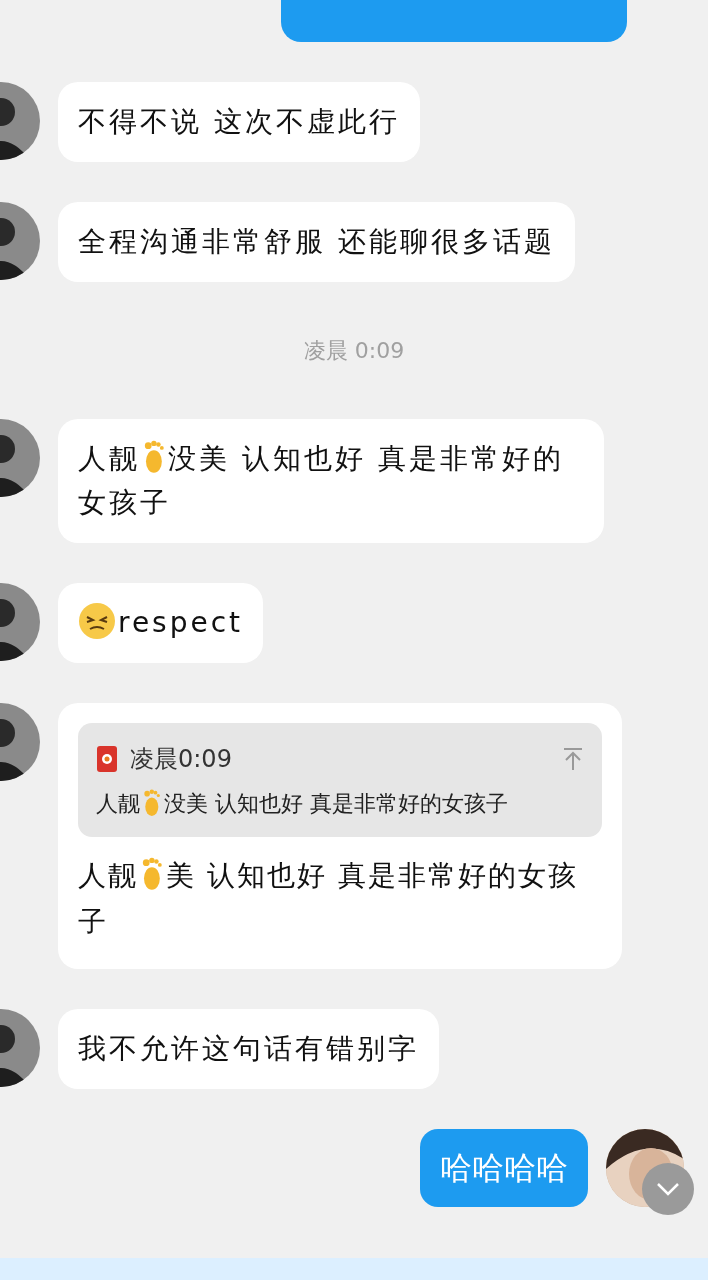 This screenshot has width=708, height=1280. Describe the element at coordinates (331, 481) in the screenshot. I see `message-bubble: 人靓 没美 认知也好 真是非常好的女孩子` at that location.